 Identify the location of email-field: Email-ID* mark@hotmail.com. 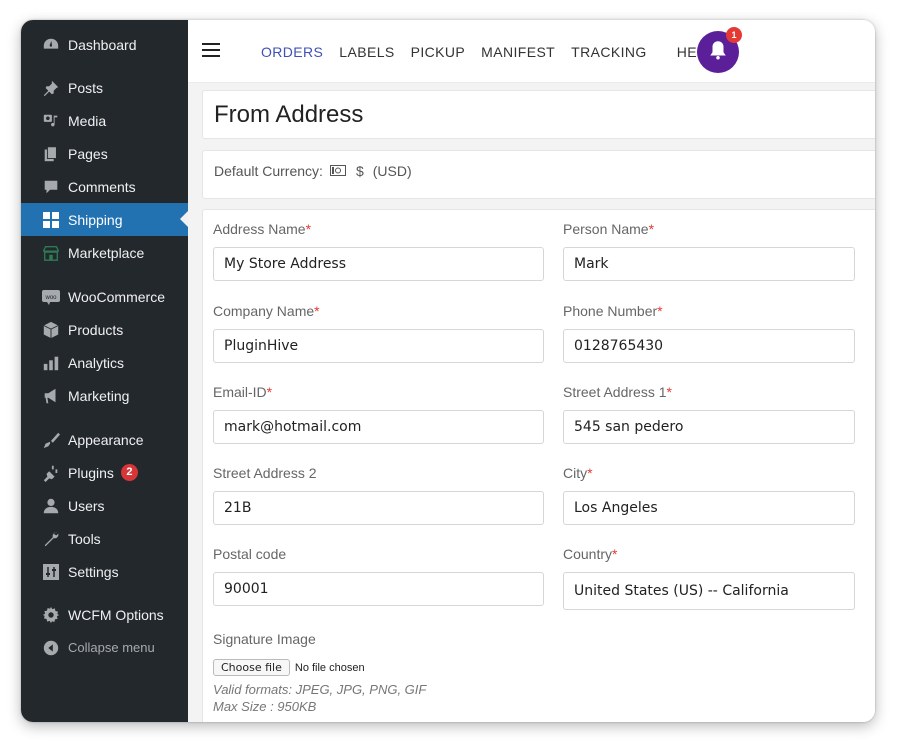
(378, 414).